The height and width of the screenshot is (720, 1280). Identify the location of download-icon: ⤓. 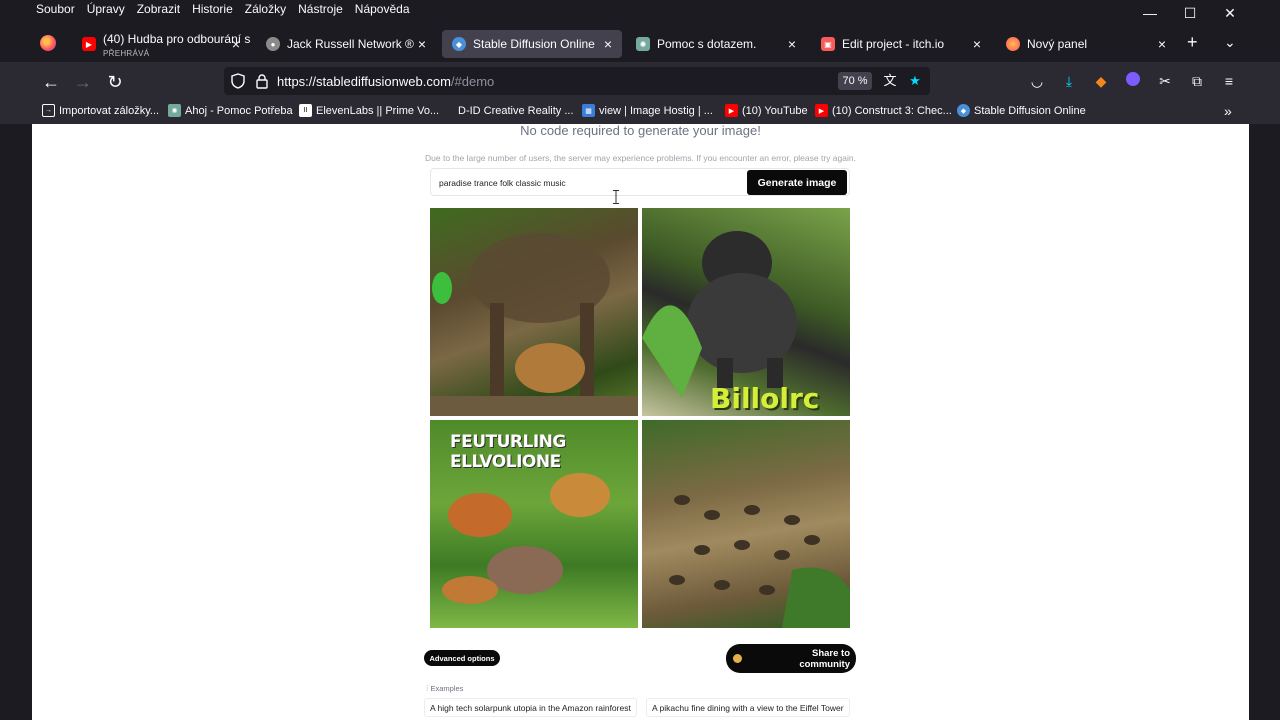
(1069, 81).